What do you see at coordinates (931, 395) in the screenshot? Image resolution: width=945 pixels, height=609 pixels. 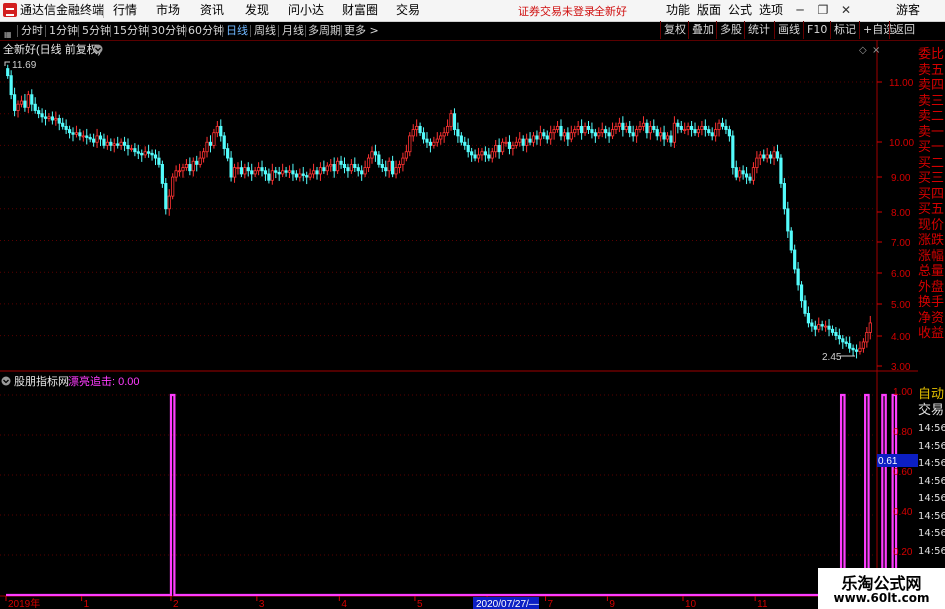 I see `auto-label: 自动` at bounding box center [931, 395].